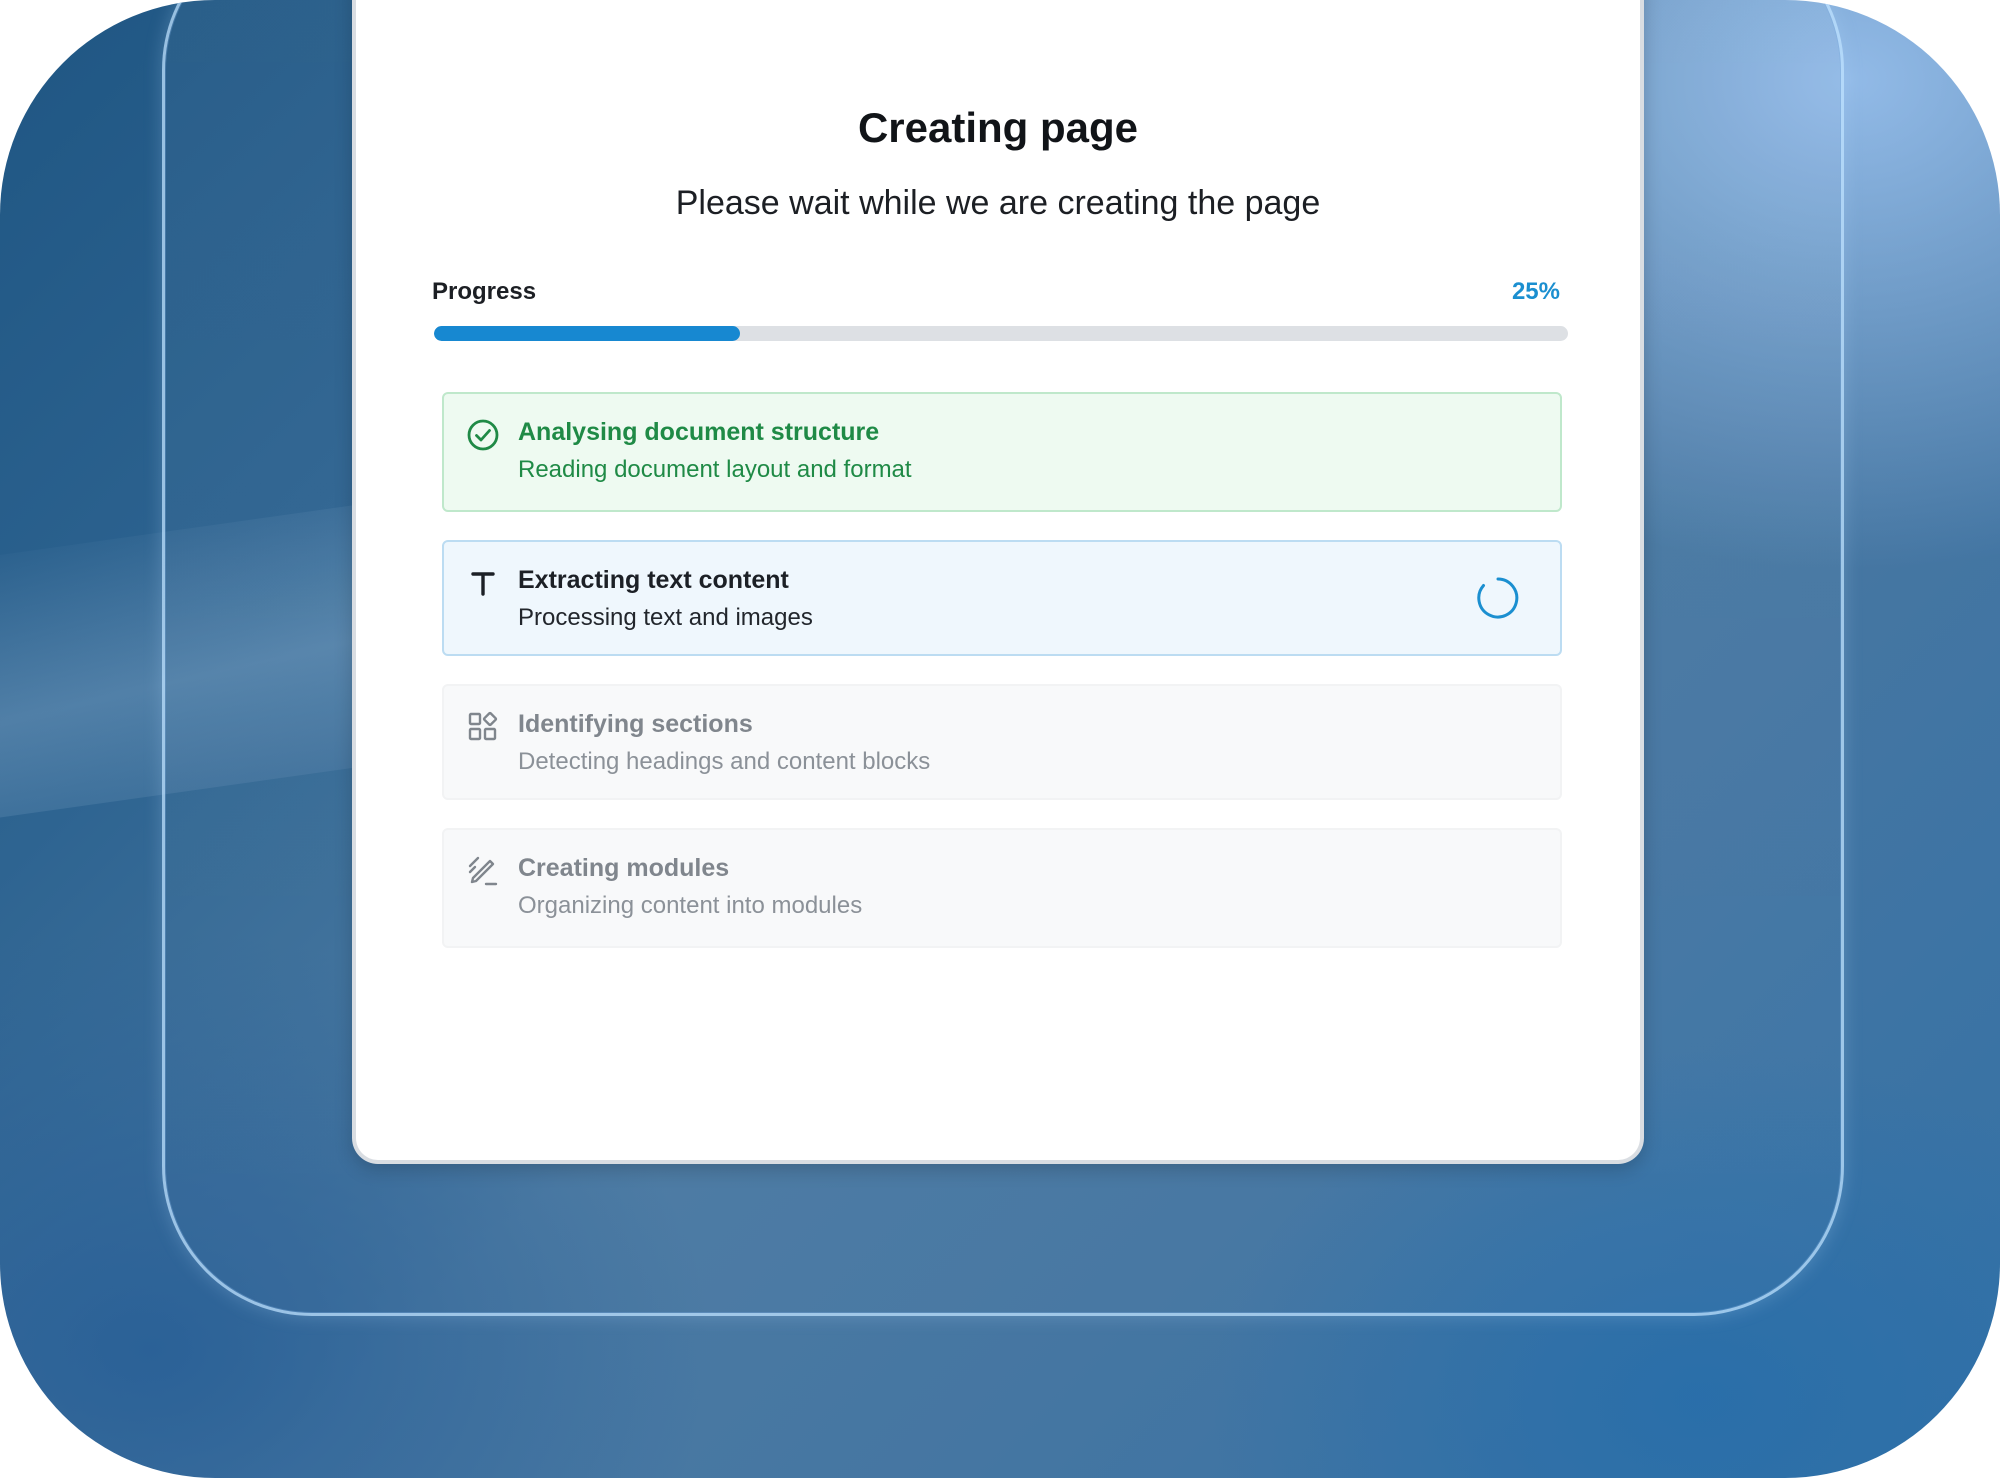 The image size is (2000, 1478). I want to click on dialog-title: Creating page, so click(998, 127).